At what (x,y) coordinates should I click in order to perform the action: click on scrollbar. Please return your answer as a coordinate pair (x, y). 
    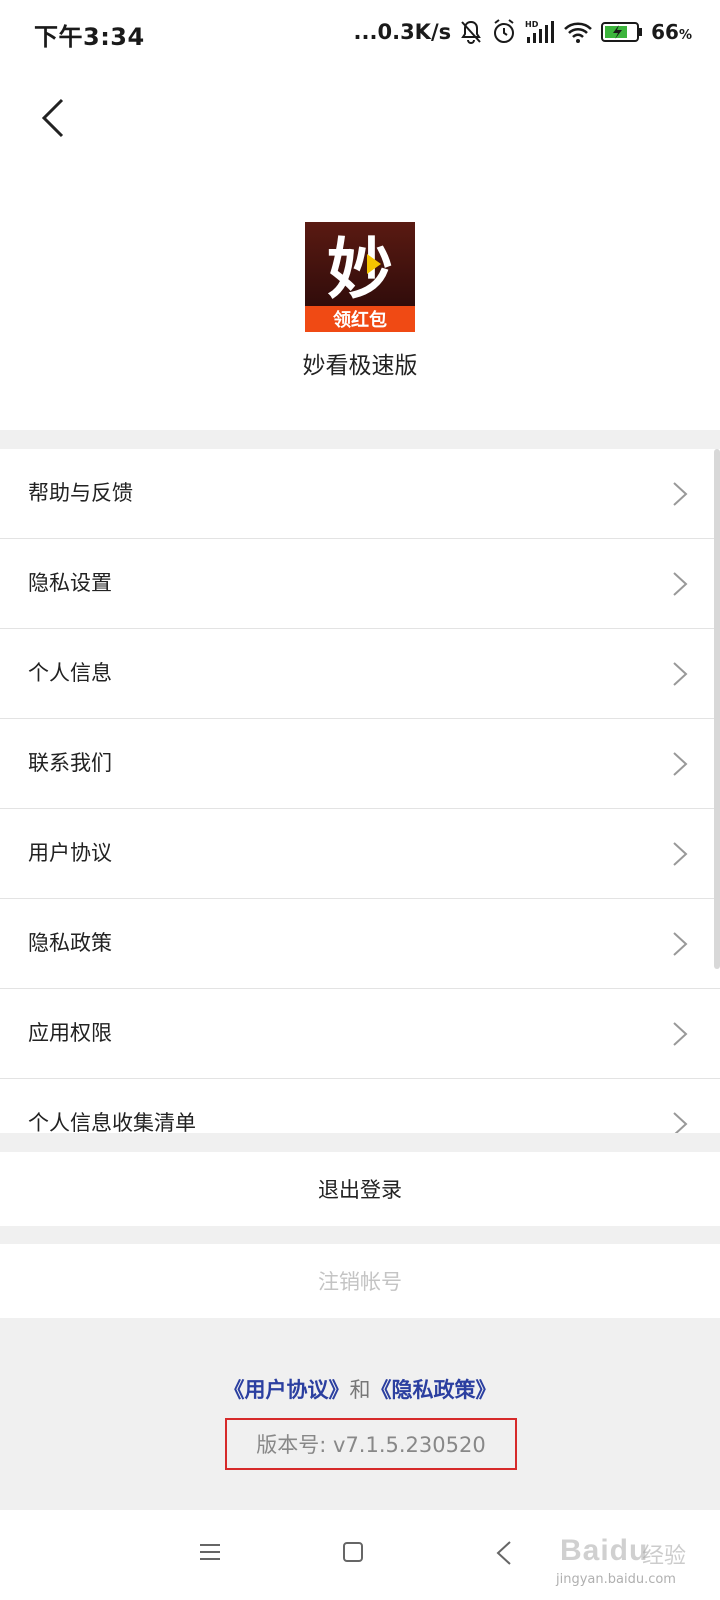
    Looking at the image, I should click on (717, 709).